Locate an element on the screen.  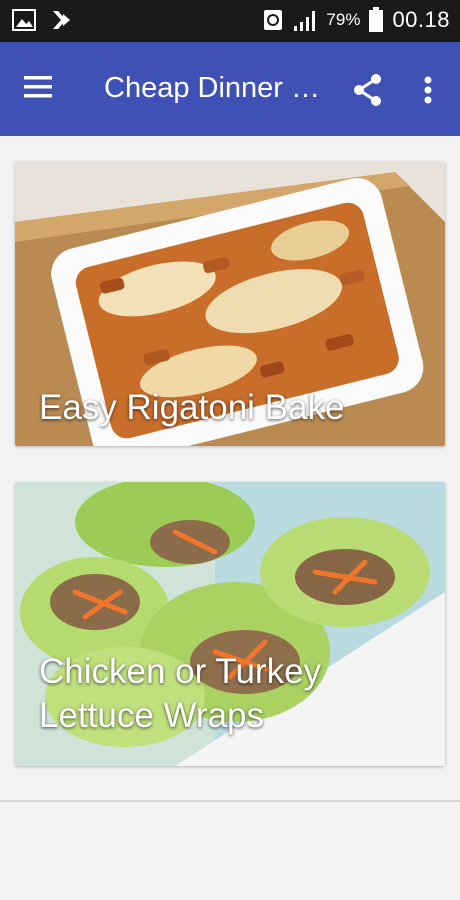
list-end-divider is located at coordinates (230, 801).